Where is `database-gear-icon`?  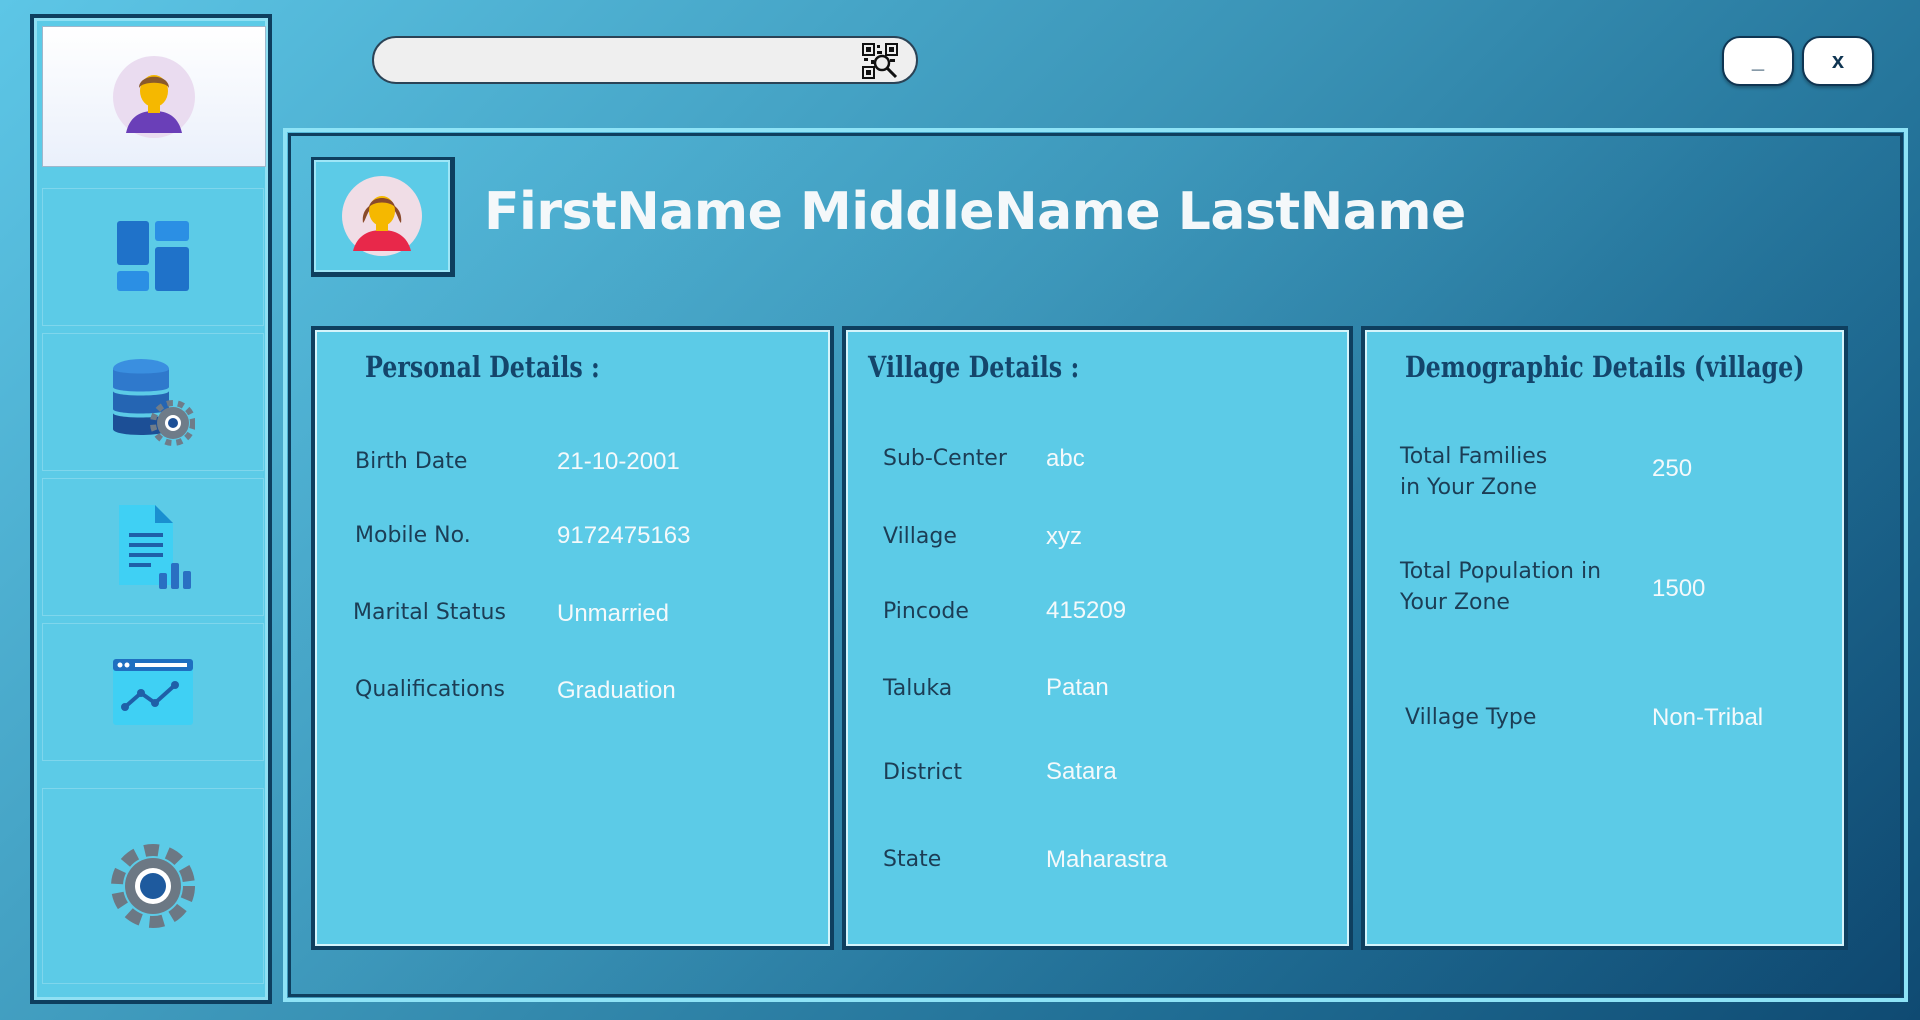
database-gear-icon is located at coordinates (154, 402).